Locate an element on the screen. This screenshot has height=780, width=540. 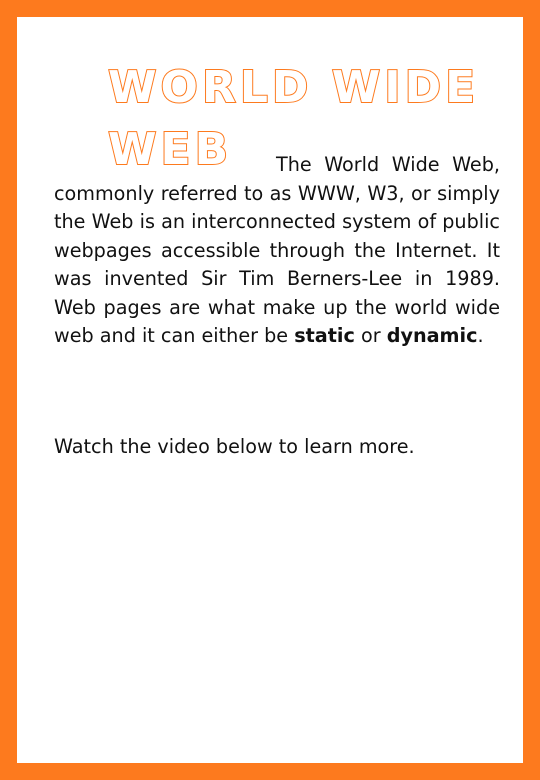
video-note: Watch the video below to learn more. is located at coordinates (234, 446).